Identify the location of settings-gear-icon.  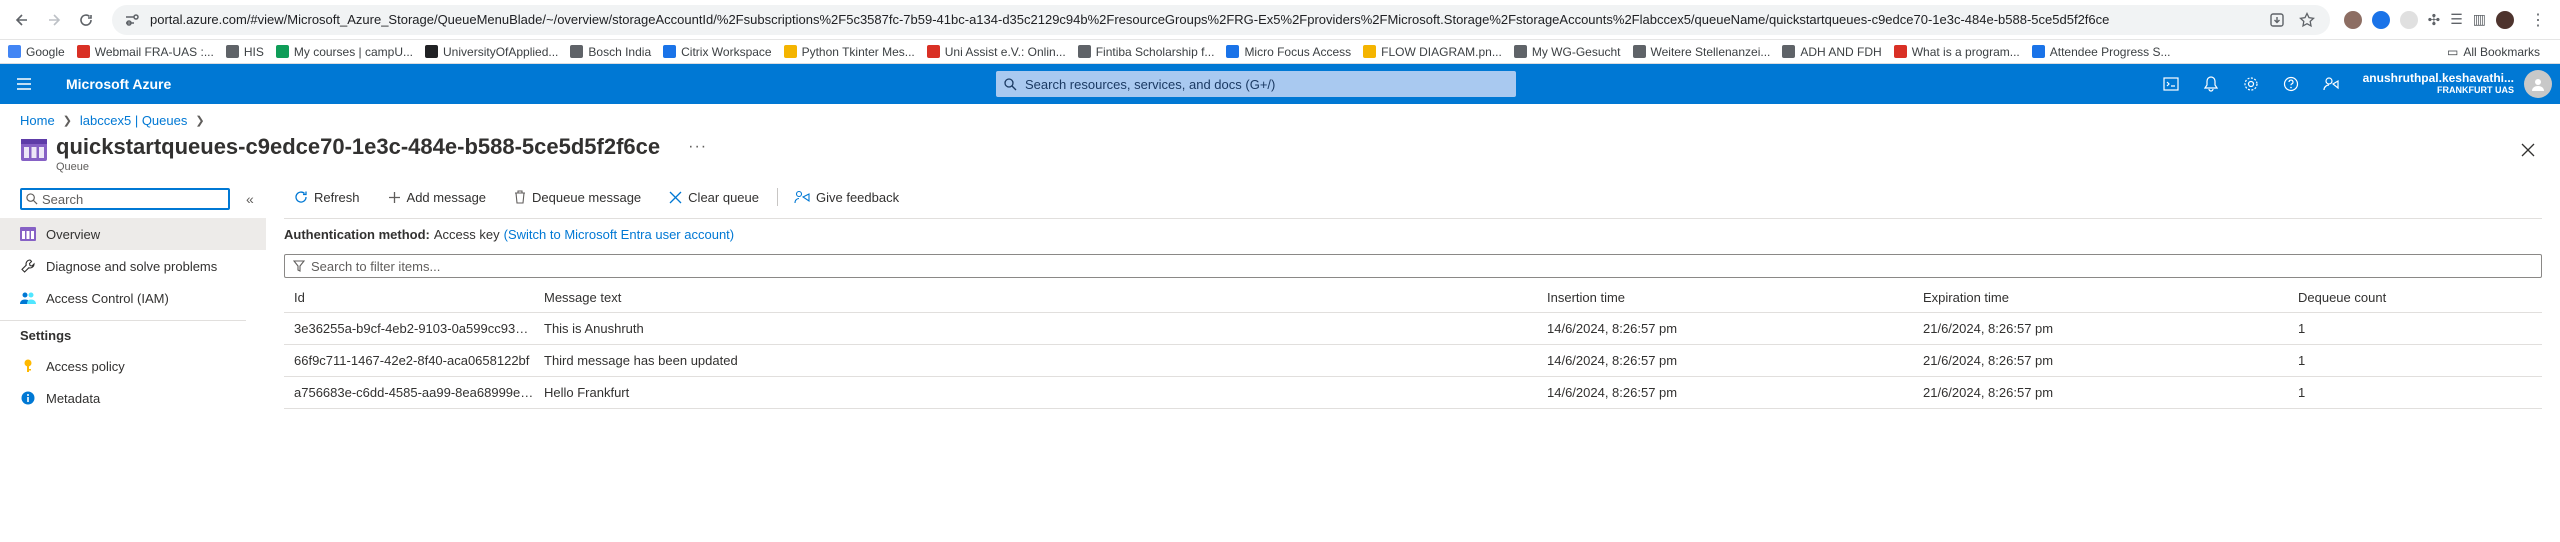
(2251, 84).